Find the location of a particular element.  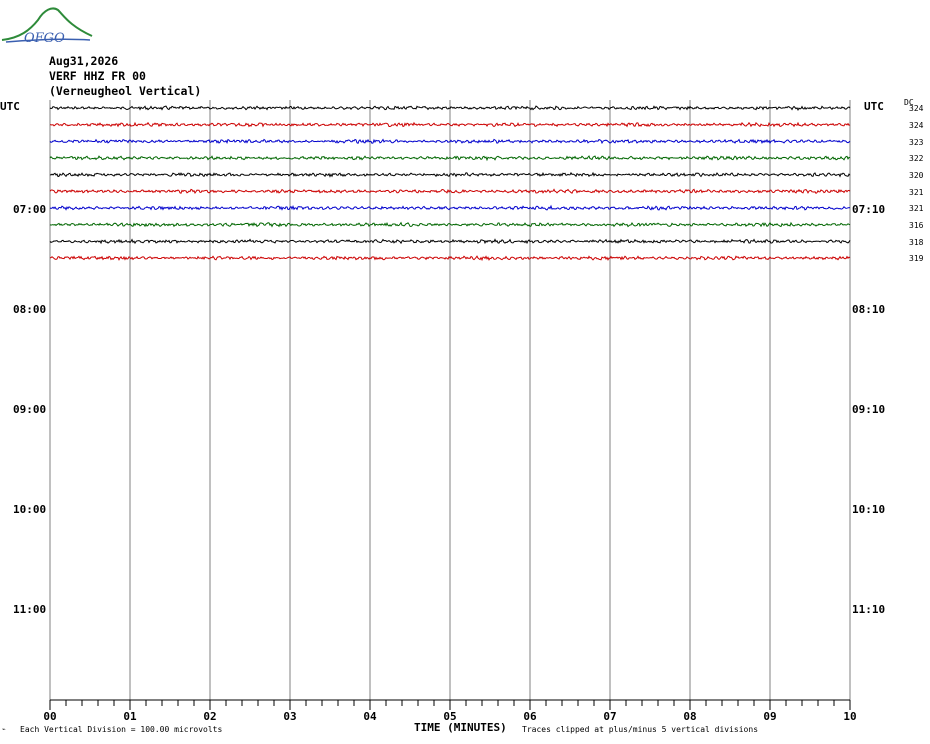

x-tick-label: 10 is located at coordinates (849, 716).